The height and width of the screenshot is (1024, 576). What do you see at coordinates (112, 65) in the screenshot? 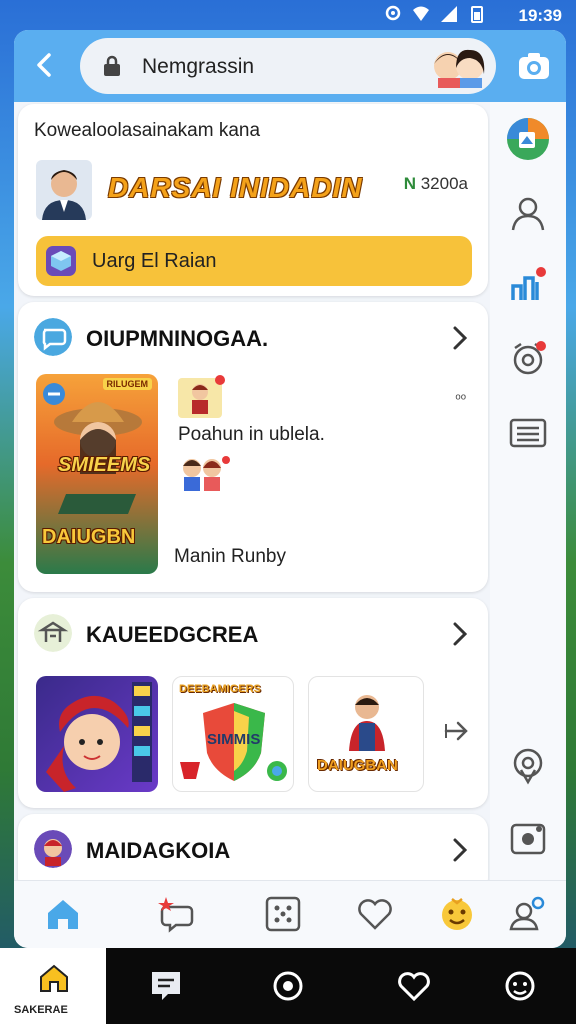
I see `lock-icon` at bounding box center [112, 65].